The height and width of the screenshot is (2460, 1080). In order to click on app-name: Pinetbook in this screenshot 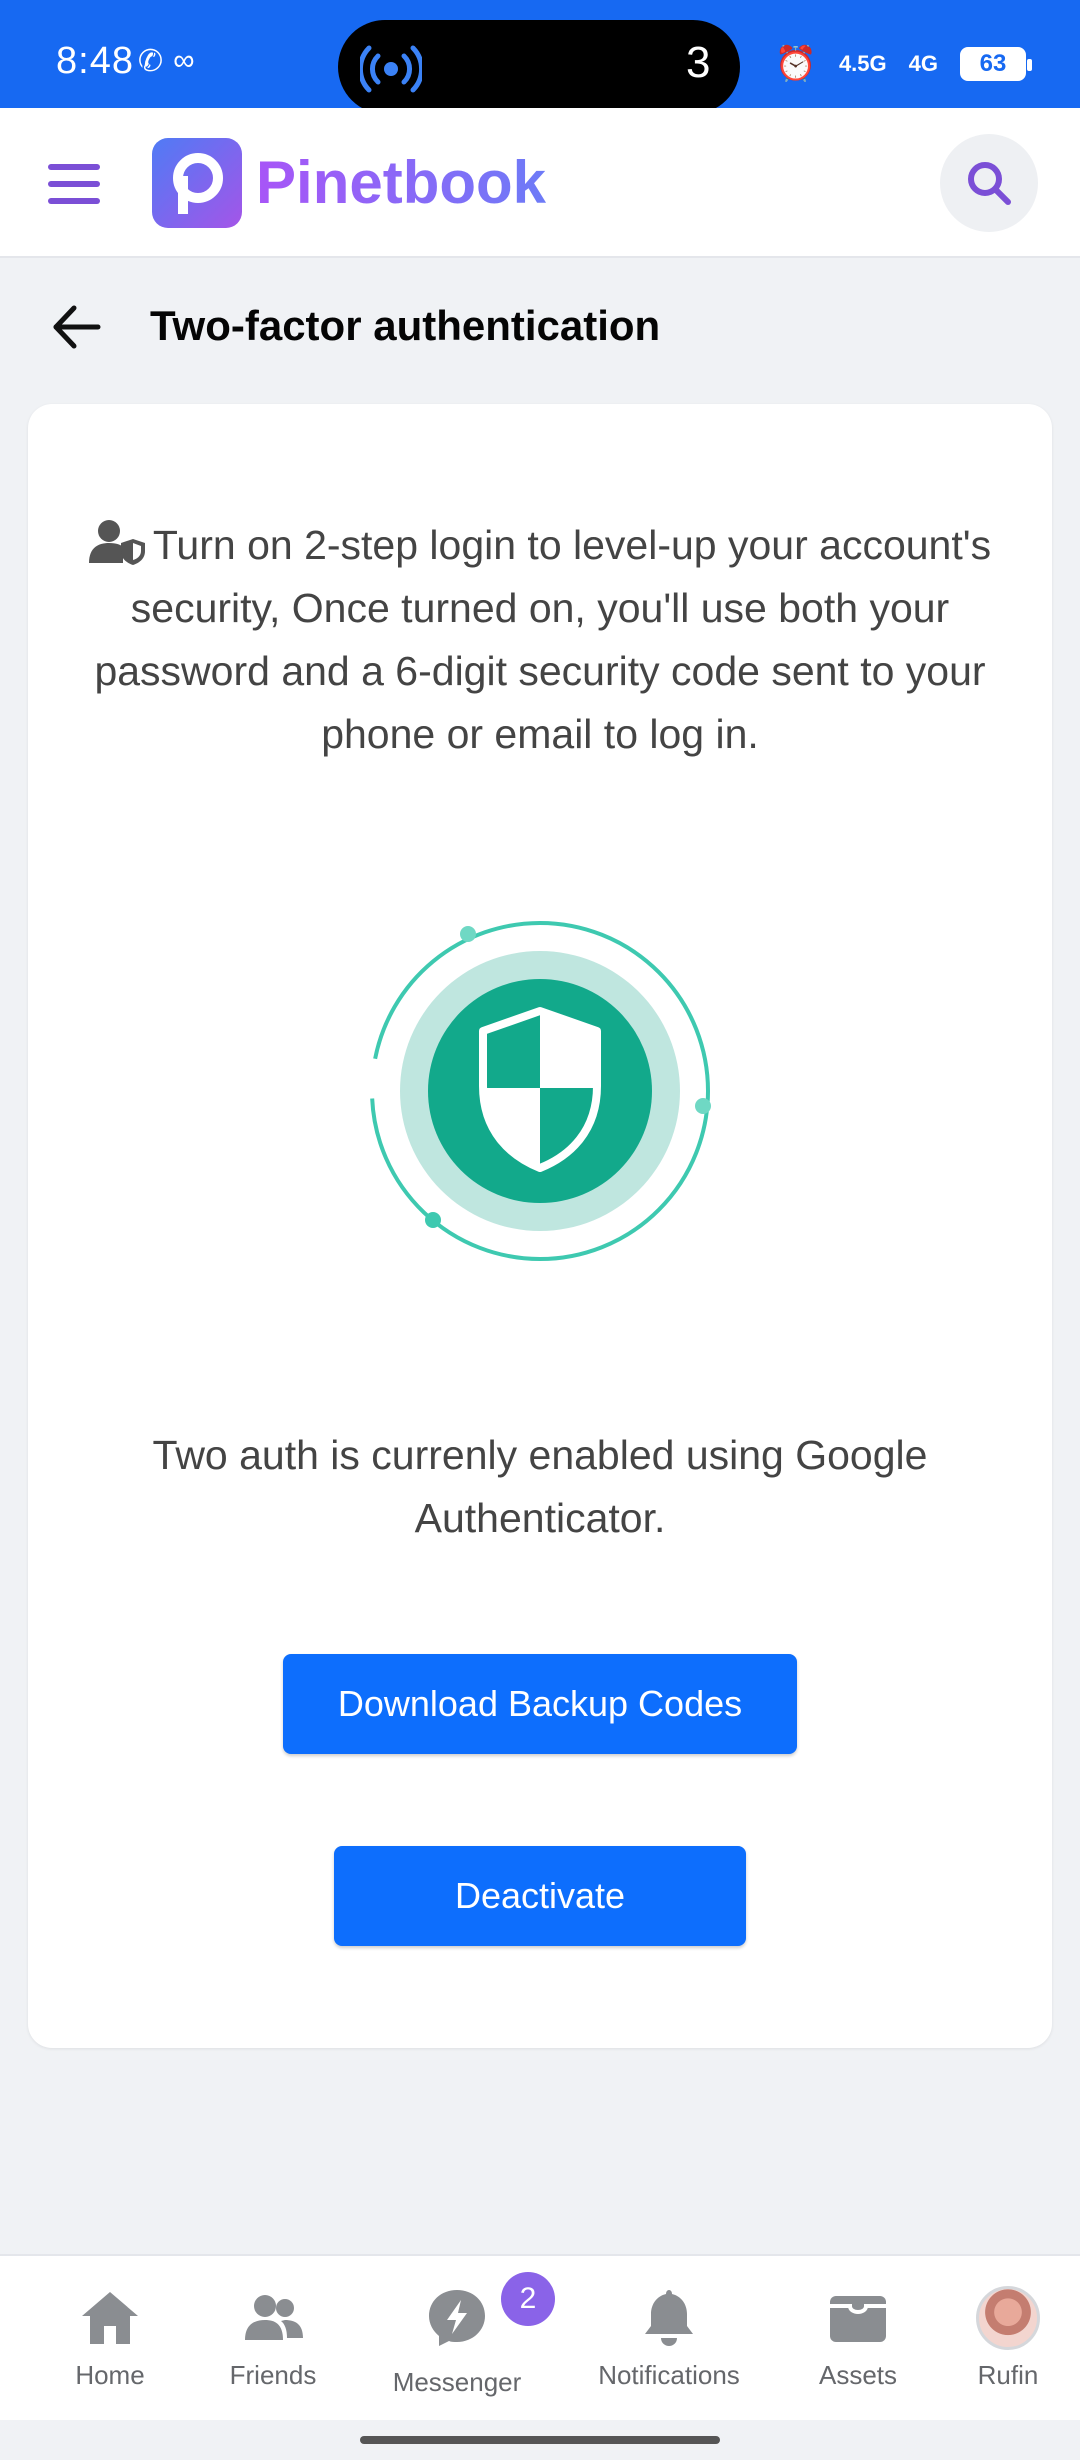, I will do `click(401, 182)`.